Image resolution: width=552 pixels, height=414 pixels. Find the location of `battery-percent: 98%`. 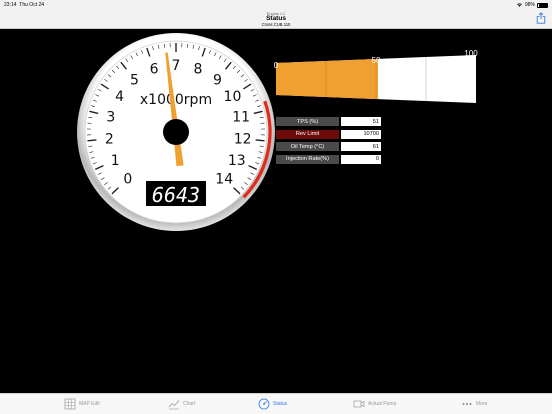

battery-percent: 98% is located at coordinates (529, 5).